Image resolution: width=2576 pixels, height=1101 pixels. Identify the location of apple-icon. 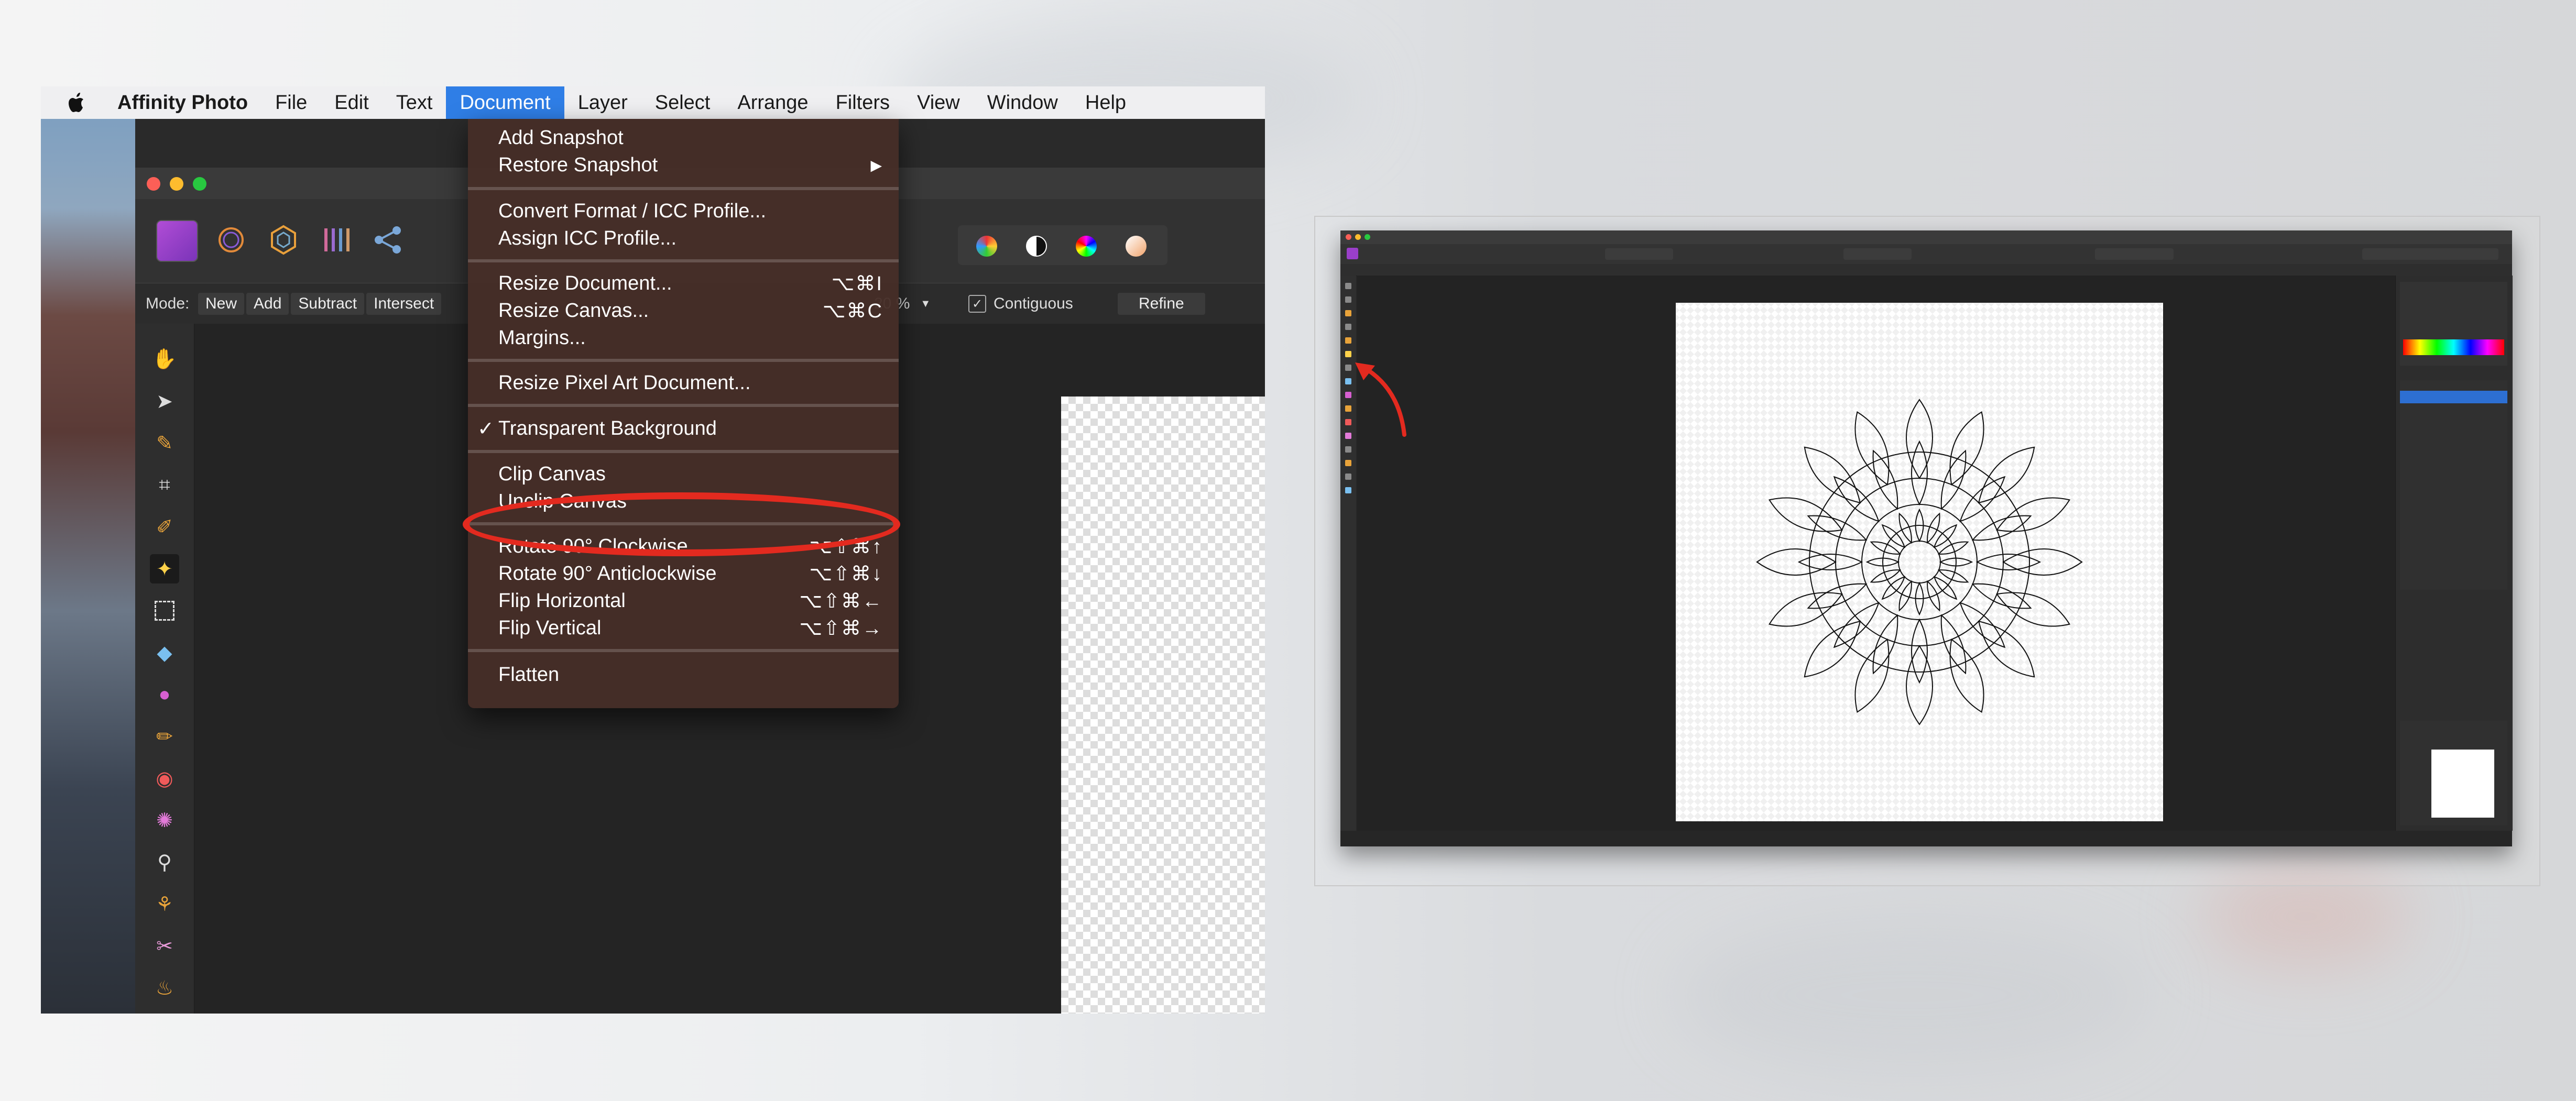
(78, 102).